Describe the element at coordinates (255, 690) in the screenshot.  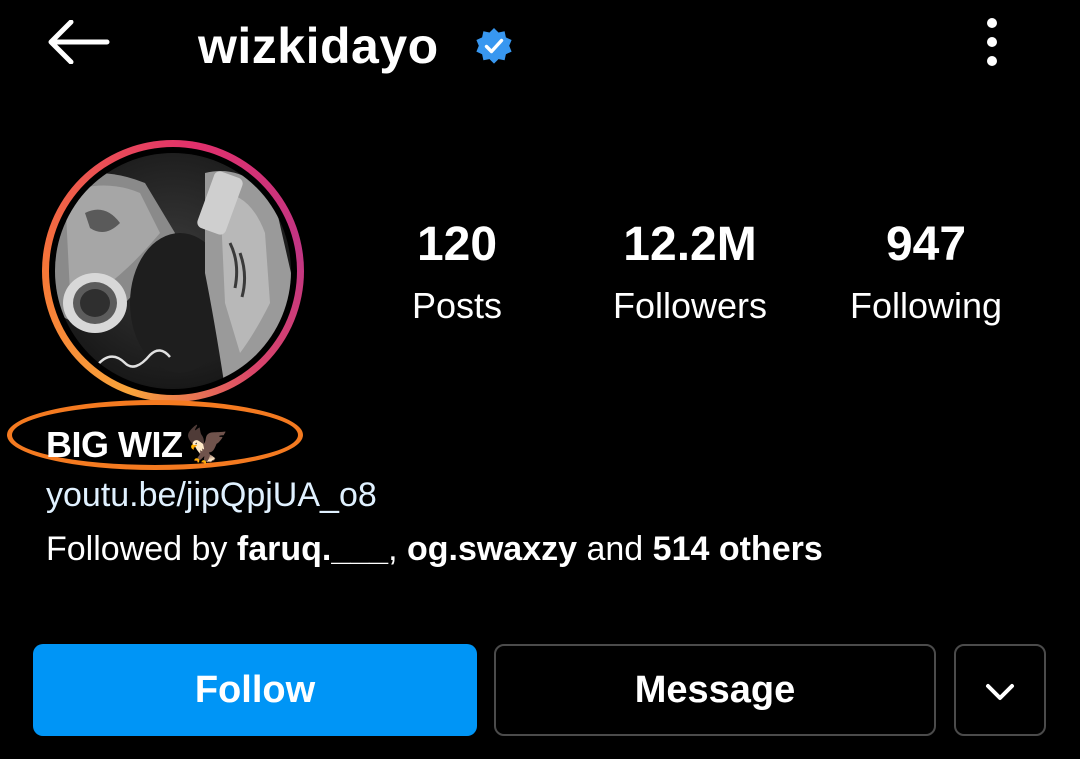
I see `follow-button: Follow` at that location.